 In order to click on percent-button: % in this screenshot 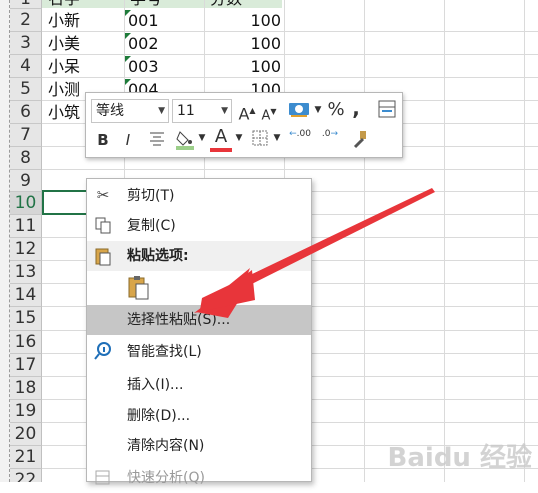, I will do `click(336, 110)`.